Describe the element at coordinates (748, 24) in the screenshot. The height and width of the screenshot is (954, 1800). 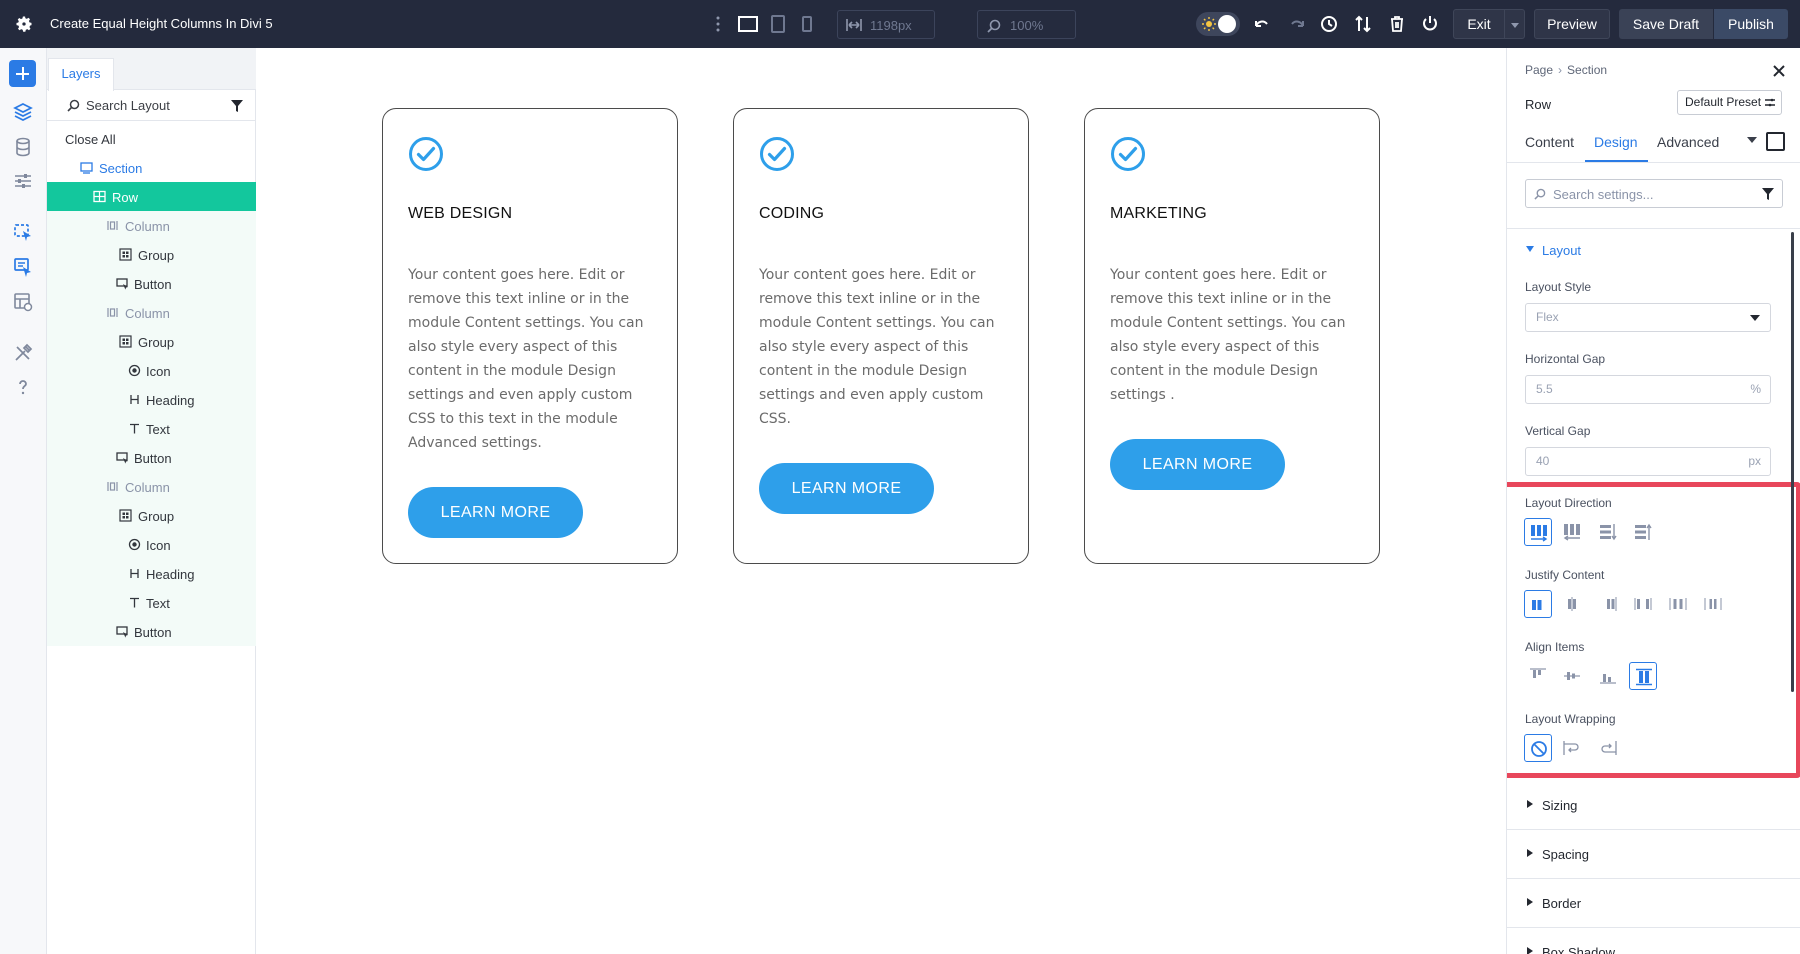
I see `desktop-view-icon` at that location.